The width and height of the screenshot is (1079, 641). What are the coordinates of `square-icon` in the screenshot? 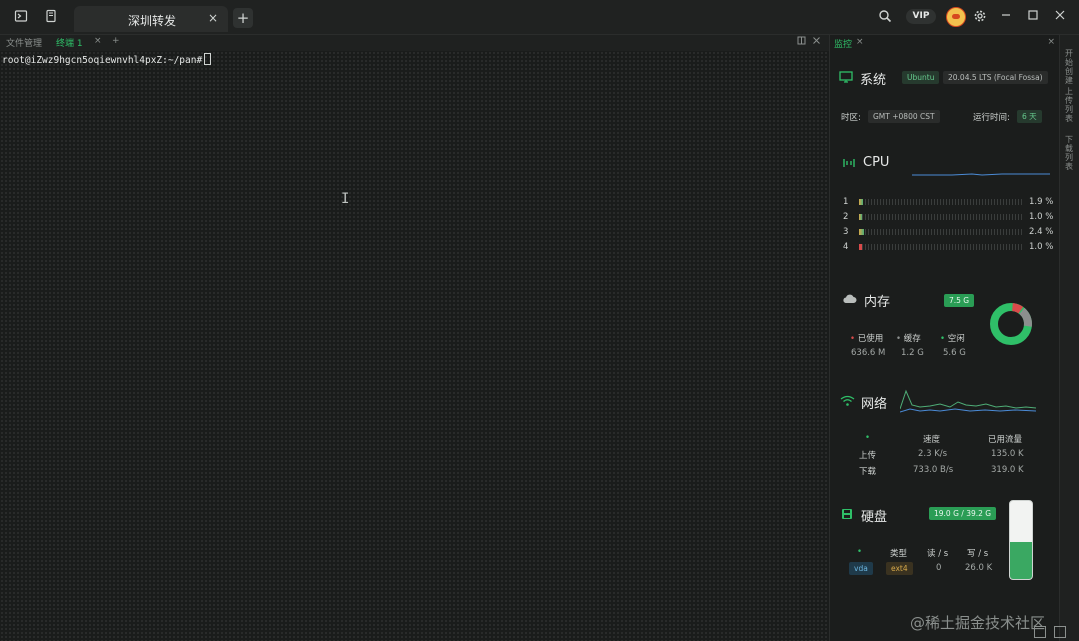 It's located at (1060, 632).